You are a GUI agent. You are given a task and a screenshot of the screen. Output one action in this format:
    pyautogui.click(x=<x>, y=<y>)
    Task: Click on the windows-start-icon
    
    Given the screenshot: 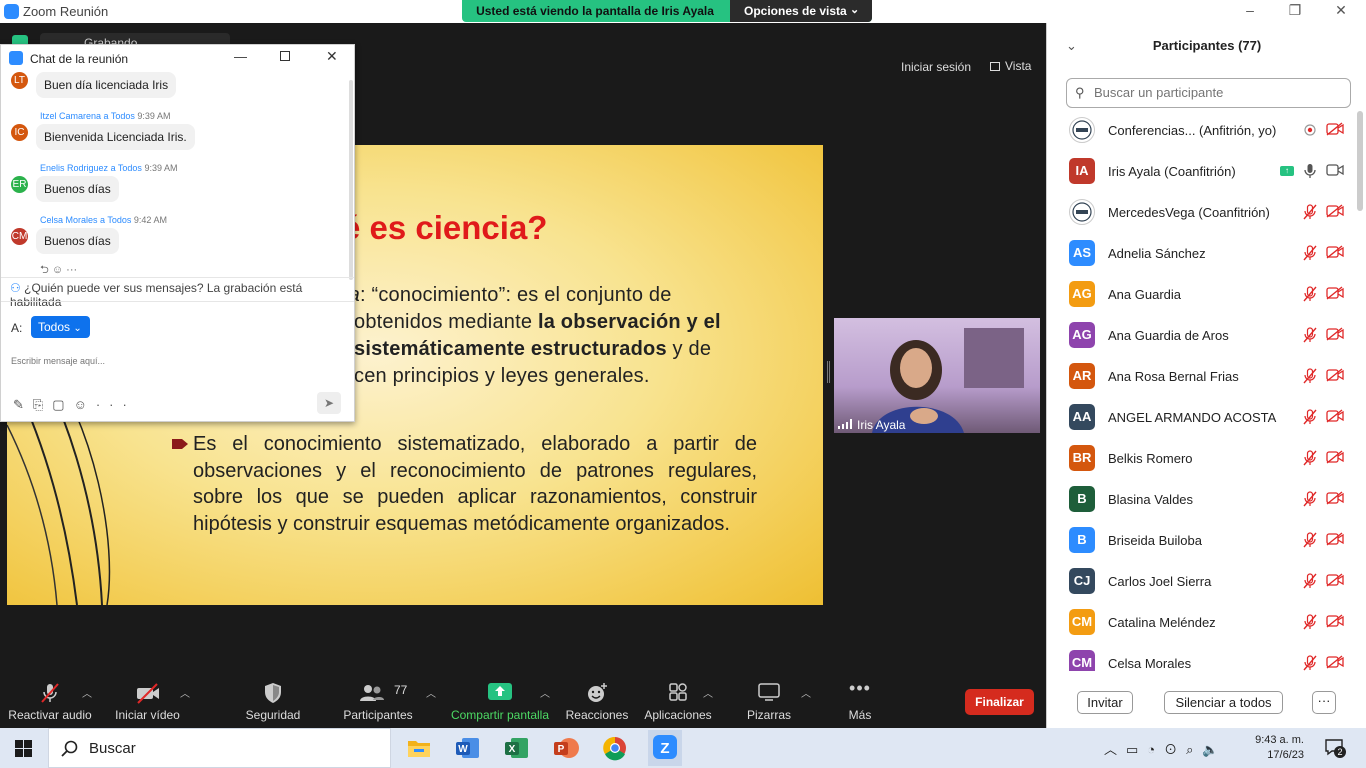 What is the action you would take?
    pyautogui.click(x=23, y=748)
    